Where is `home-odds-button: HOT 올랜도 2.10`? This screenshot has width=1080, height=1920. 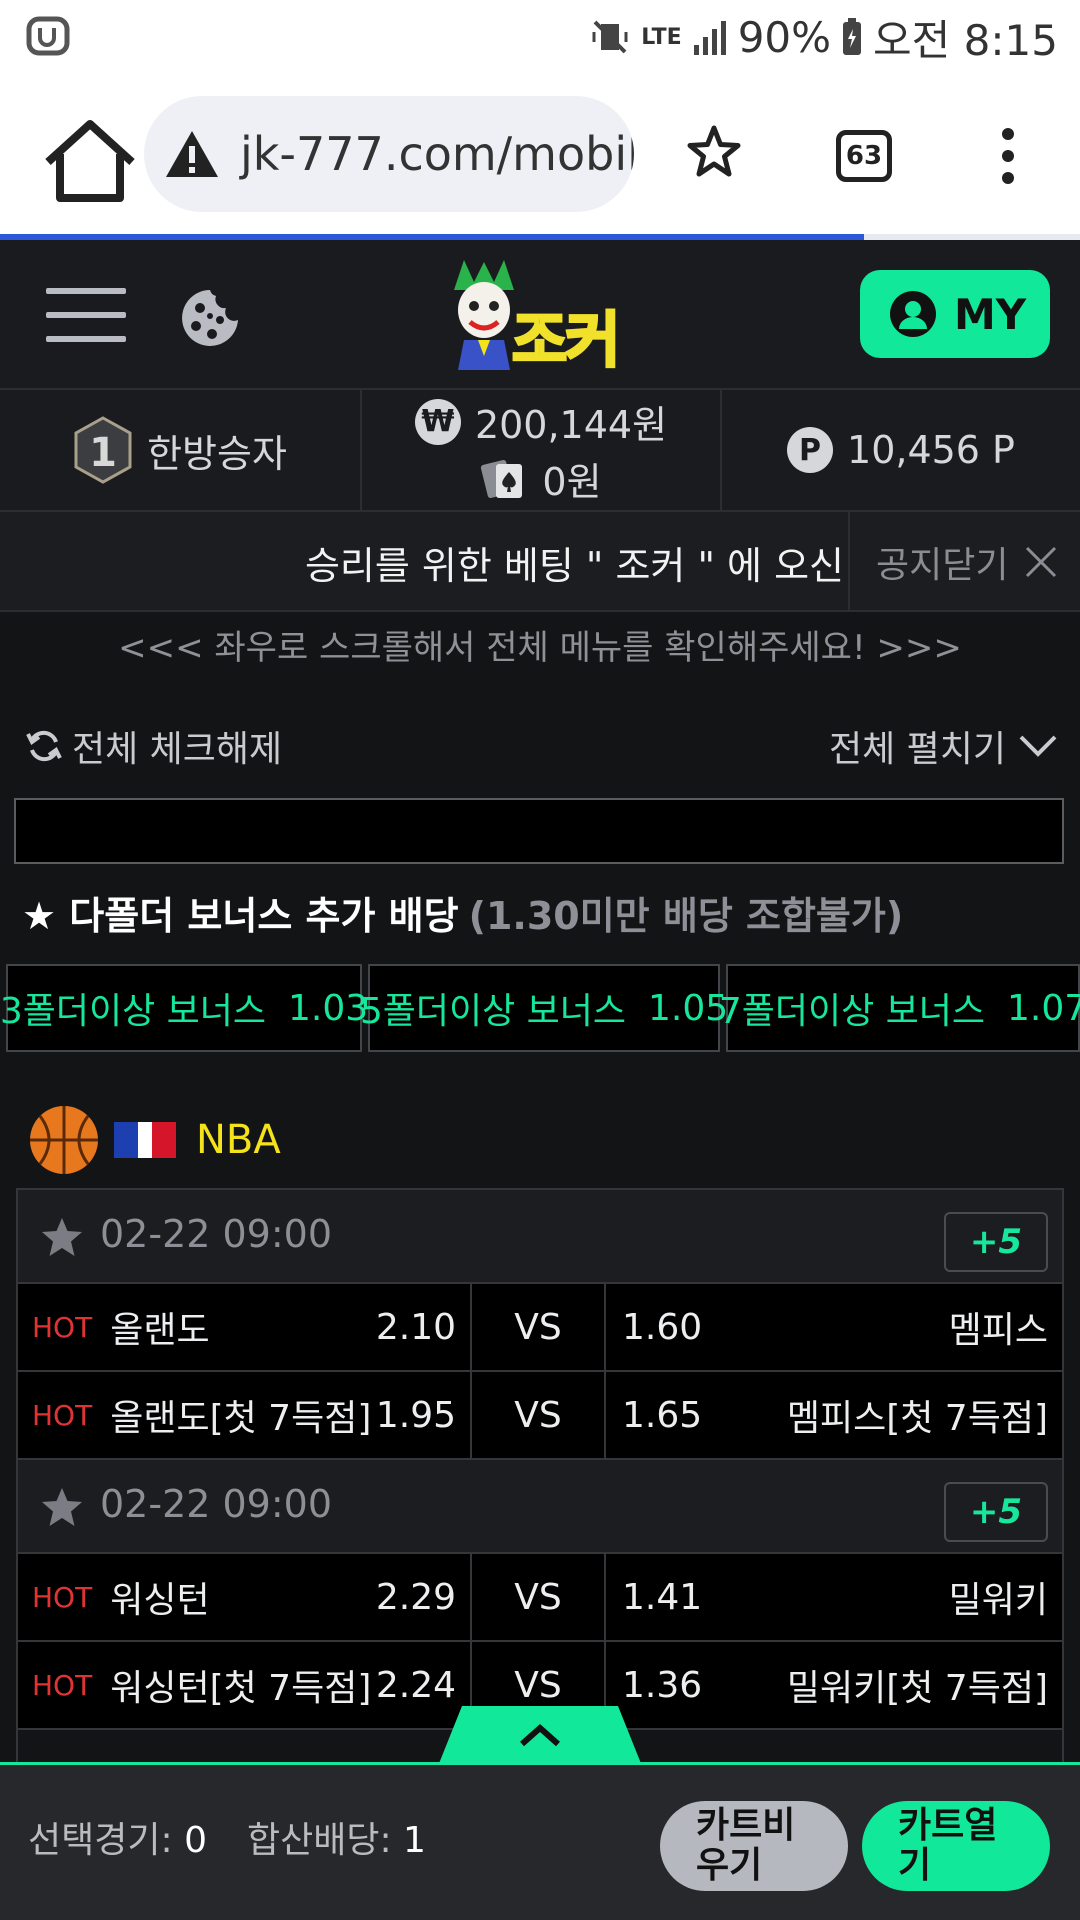 home-odds-button: HOT 올랜도 2.10 is located at coordinates (245, 1327).